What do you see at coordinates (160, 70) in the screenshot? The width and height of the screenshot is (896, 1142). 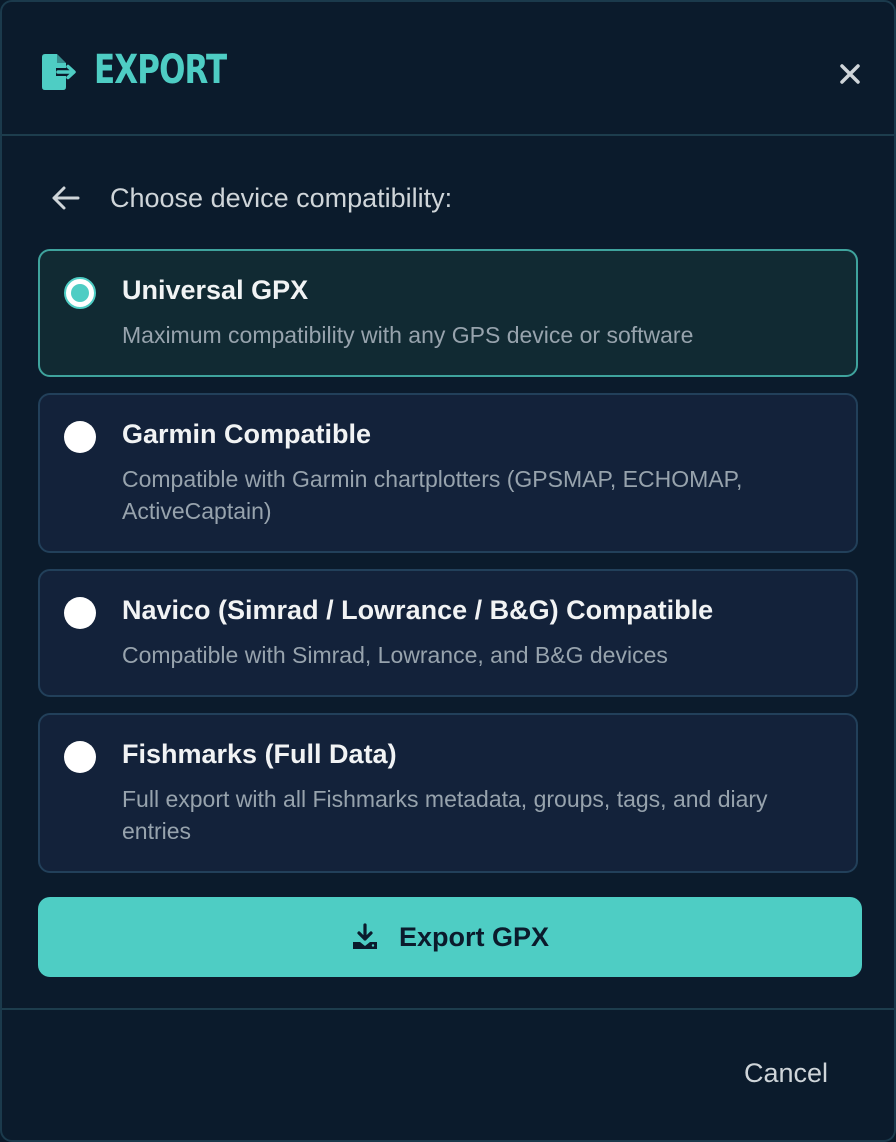 I see `dialog-title: EXPORT` at bounding box center [160, 70].